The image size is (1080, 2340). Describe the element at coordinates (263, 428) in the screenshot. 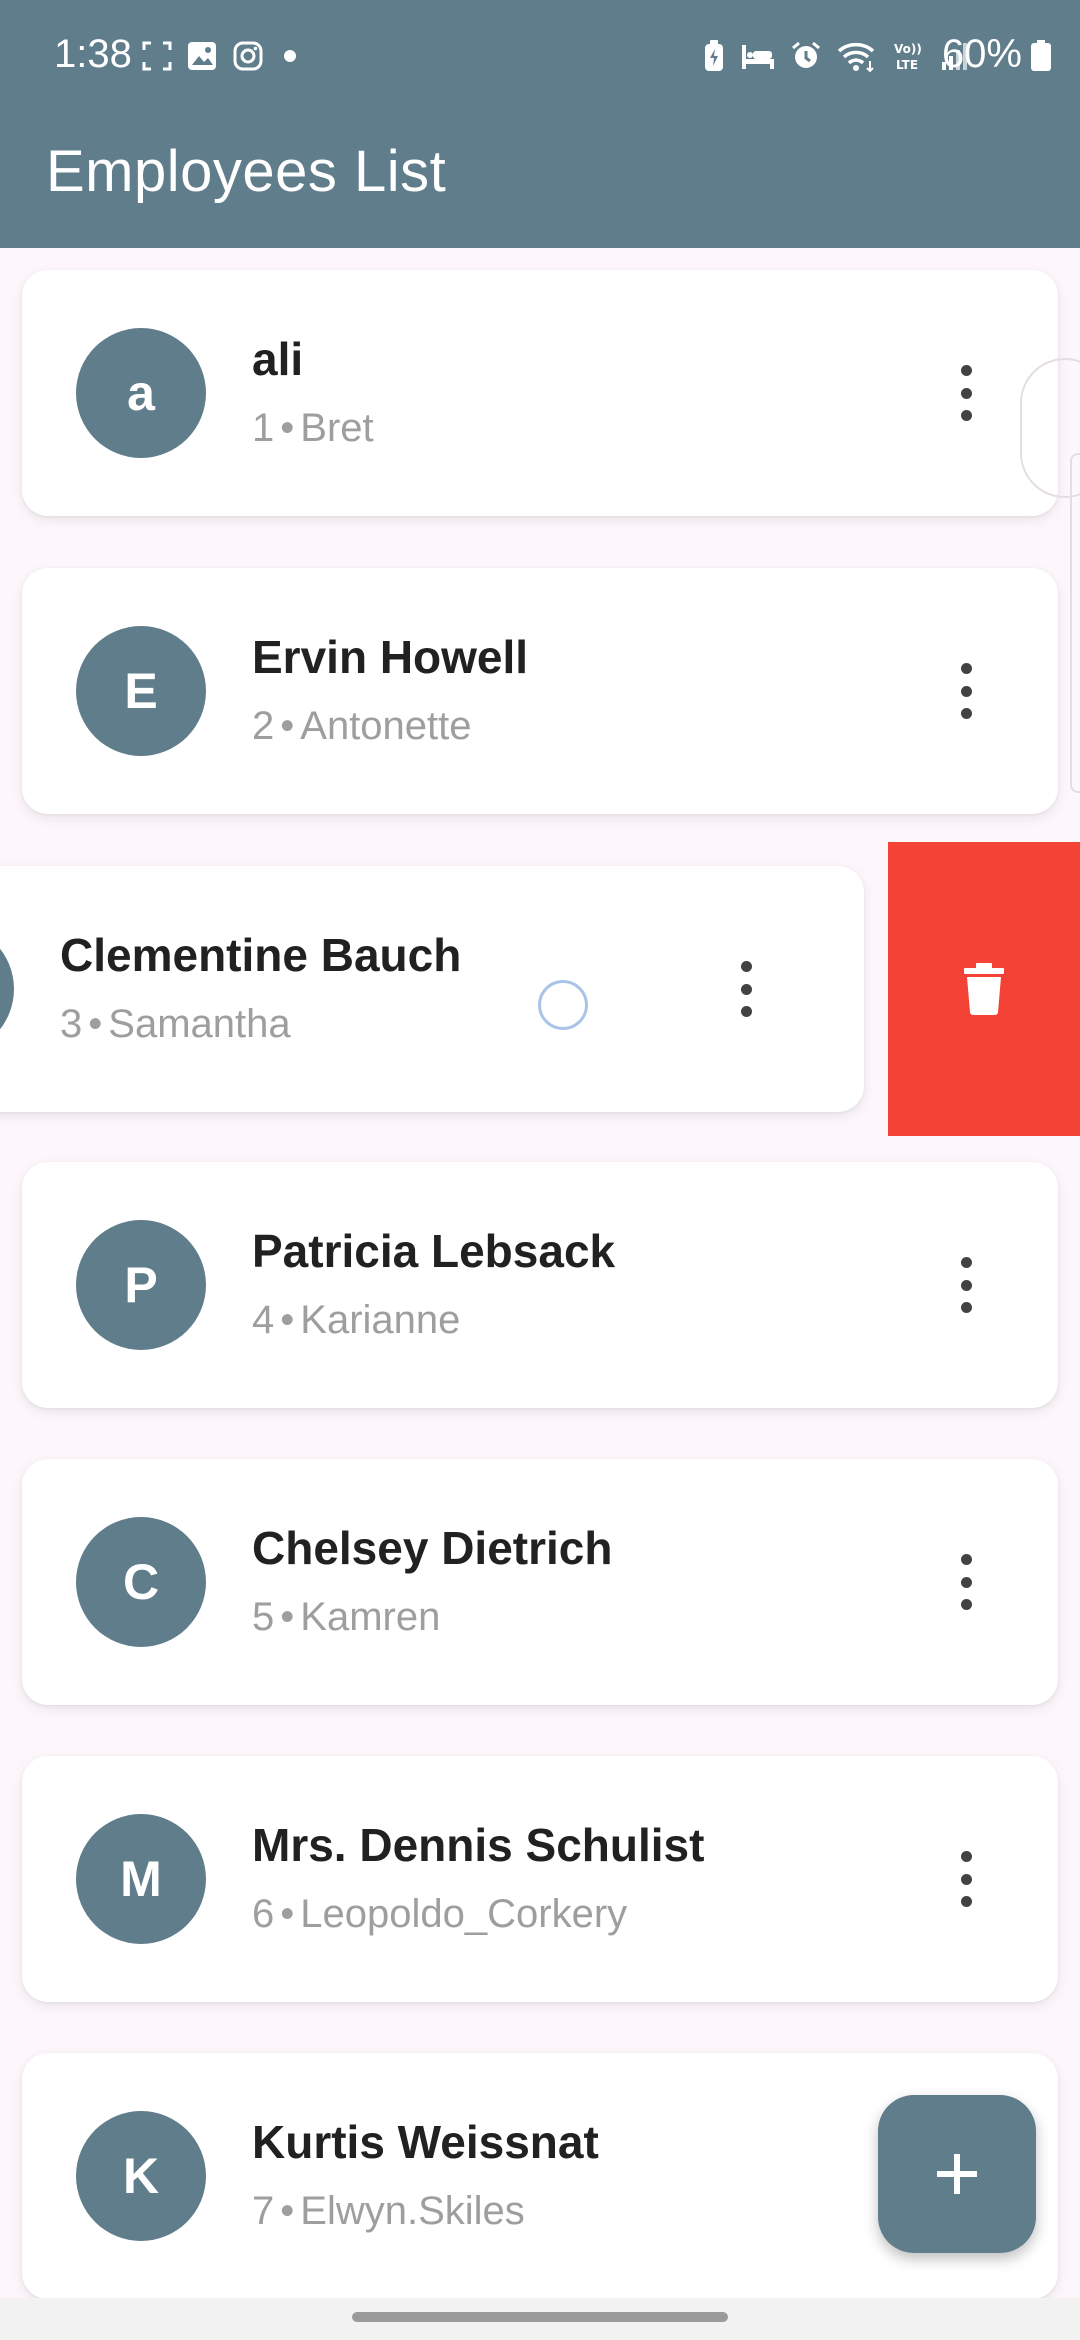

I see `employee-id: 1` at that location.